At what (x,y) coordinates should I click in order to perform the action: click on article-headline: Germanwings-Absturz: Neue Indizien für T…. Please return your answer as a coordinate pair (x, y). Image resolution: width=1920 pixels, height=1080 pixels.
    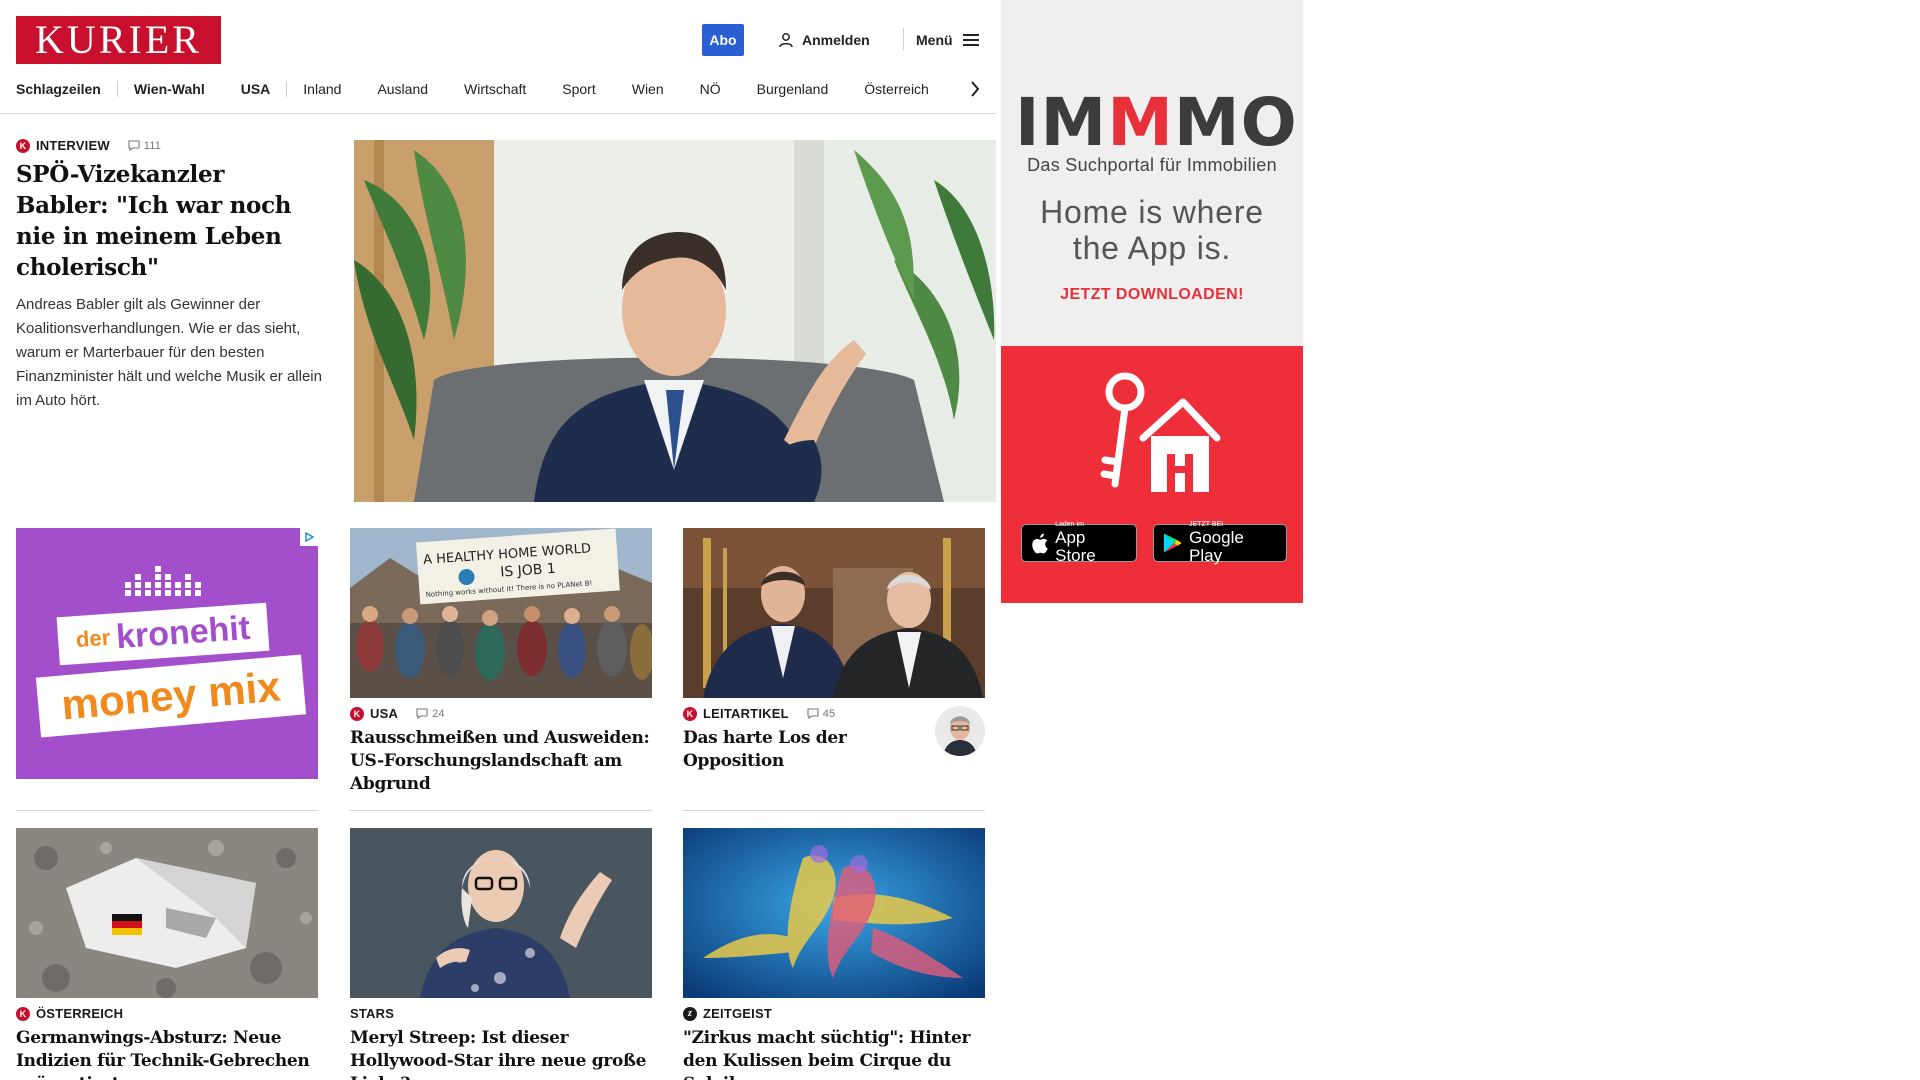
    Looking at the image, I should click on (167, 1053).